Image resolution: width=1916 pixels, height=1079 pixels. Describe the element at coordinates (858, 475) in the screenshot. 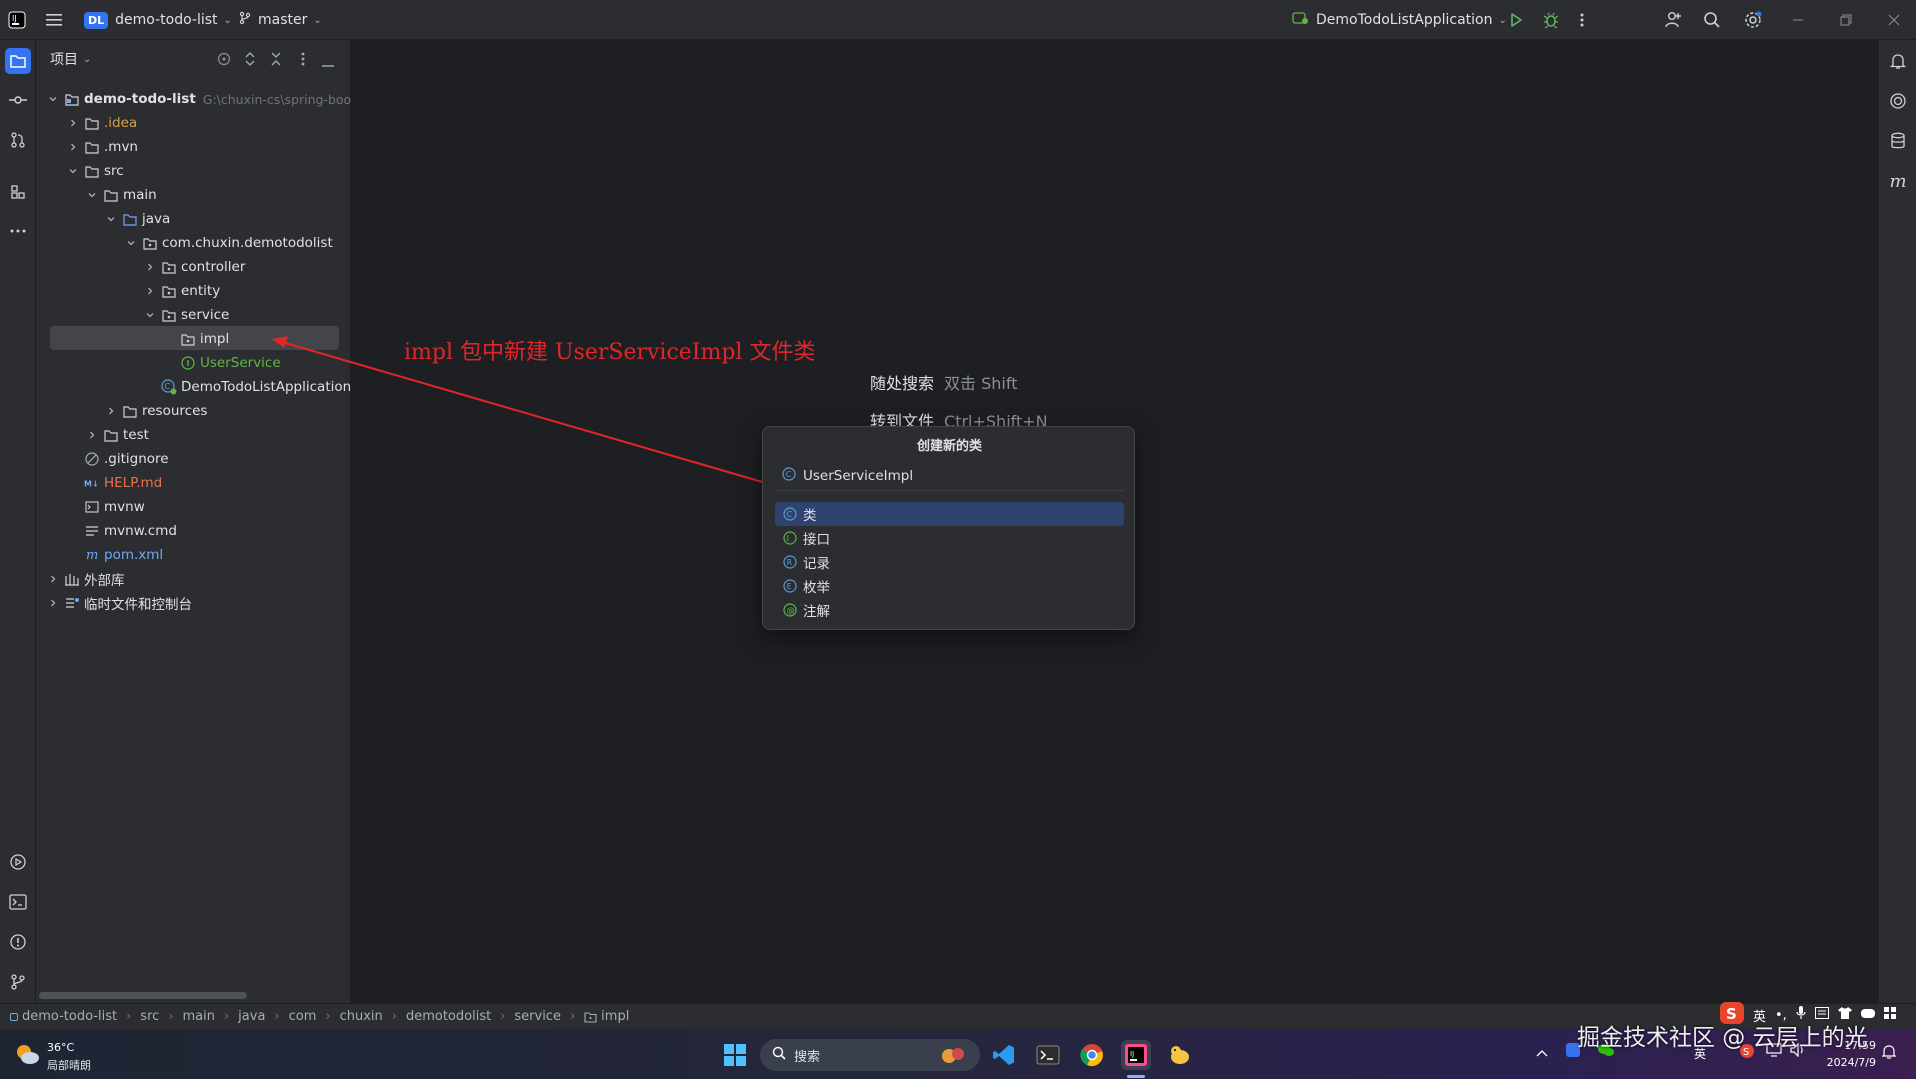

I see `class-name-value: UserServiceImpl` at that location.